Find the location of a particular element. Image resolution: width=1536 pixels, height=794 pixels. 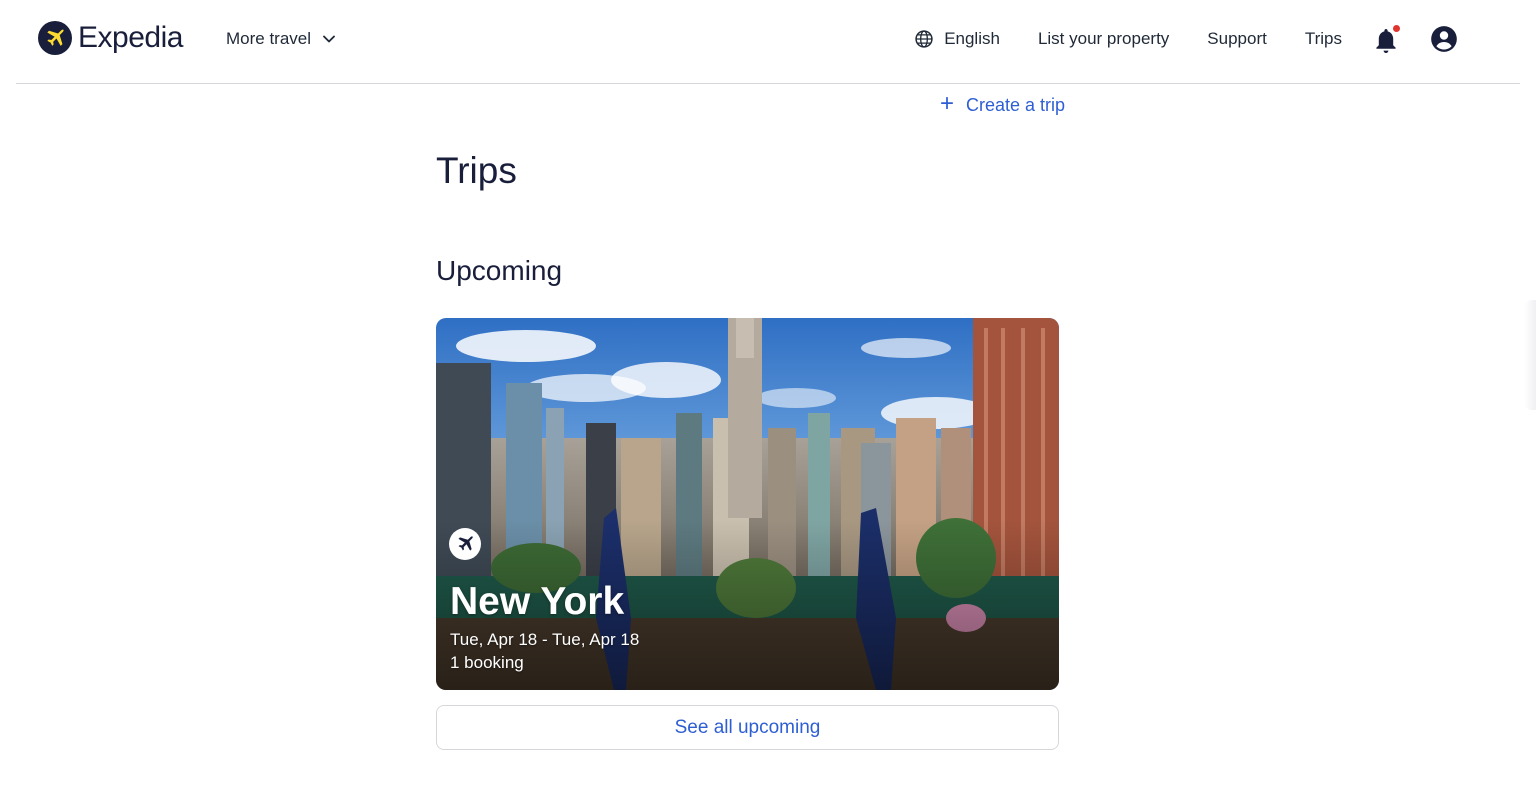

create-trip-button: + Create a trip is located at coordinates (1003, 103).